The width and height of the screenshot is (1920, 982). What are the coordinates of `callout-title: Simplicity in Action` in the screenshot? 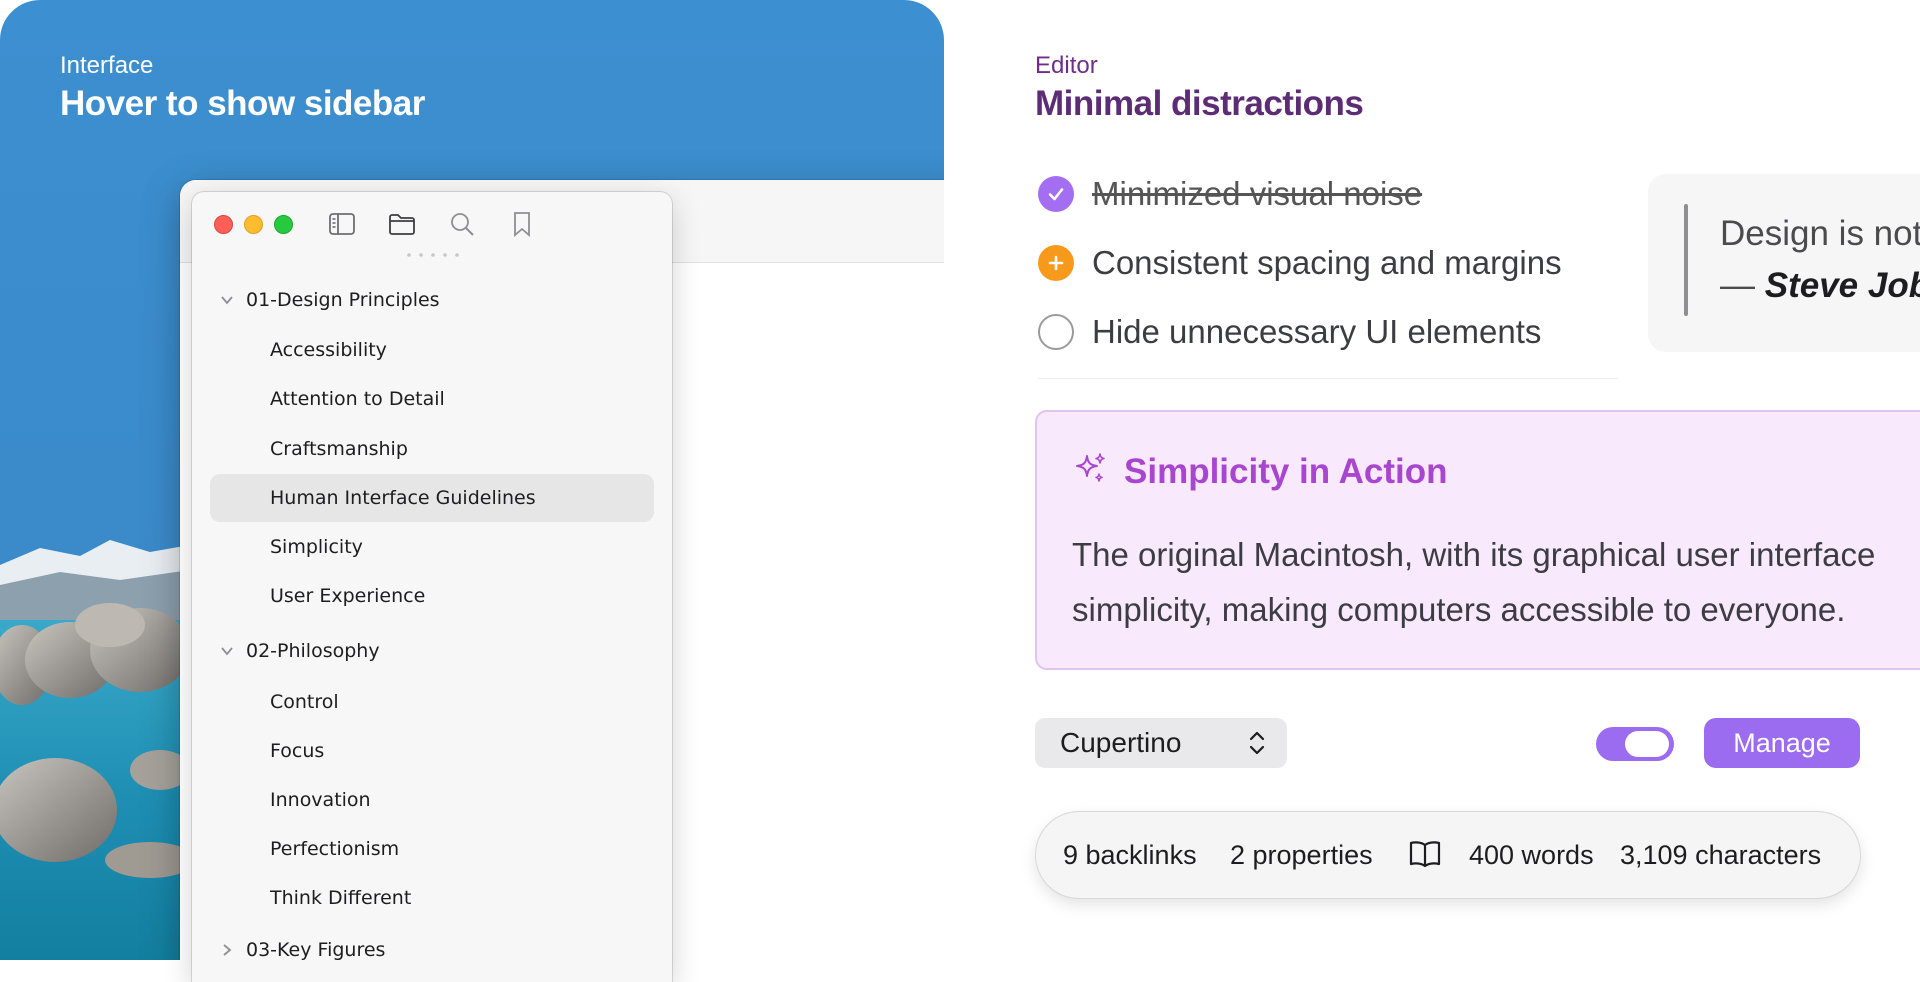 It's located at (1286, 471).